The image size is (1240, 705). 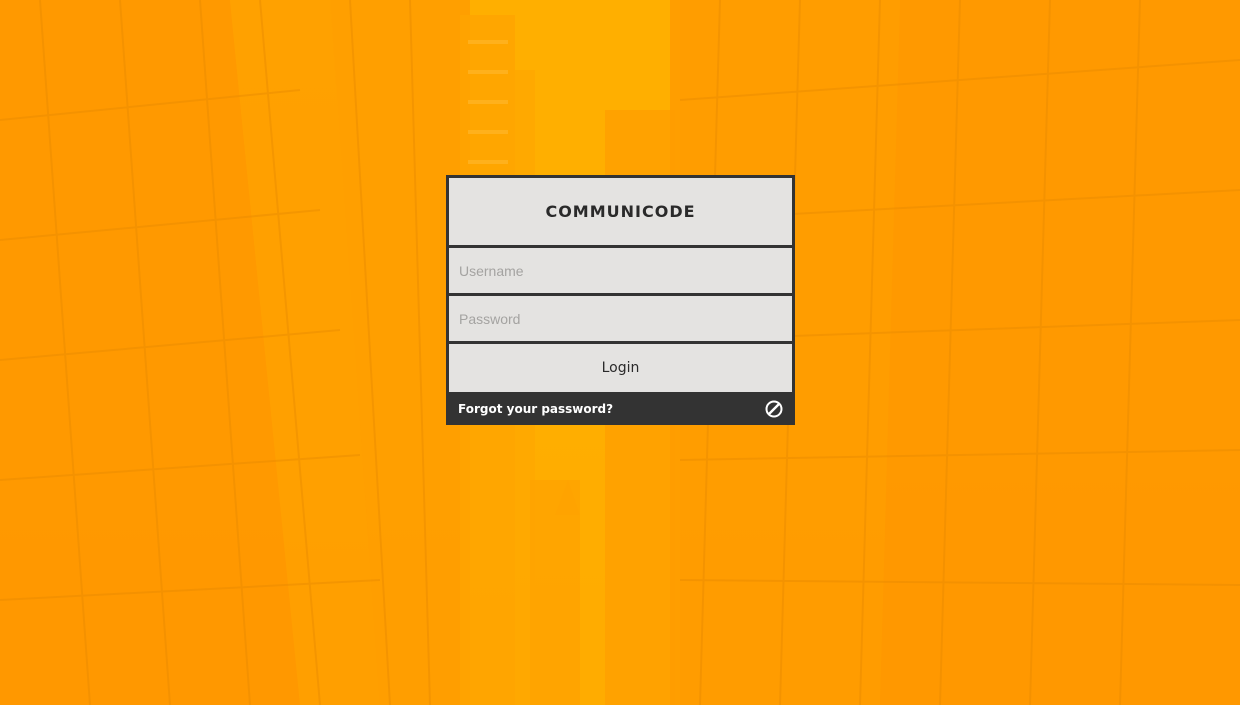 I want to click on ban-icon, so click(x=774, y=409).